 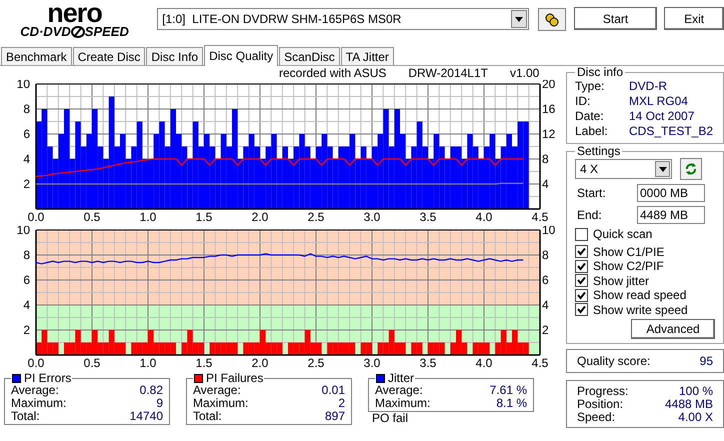 I want to click on logo-wordmark: nero, so click(x=74, y=13).